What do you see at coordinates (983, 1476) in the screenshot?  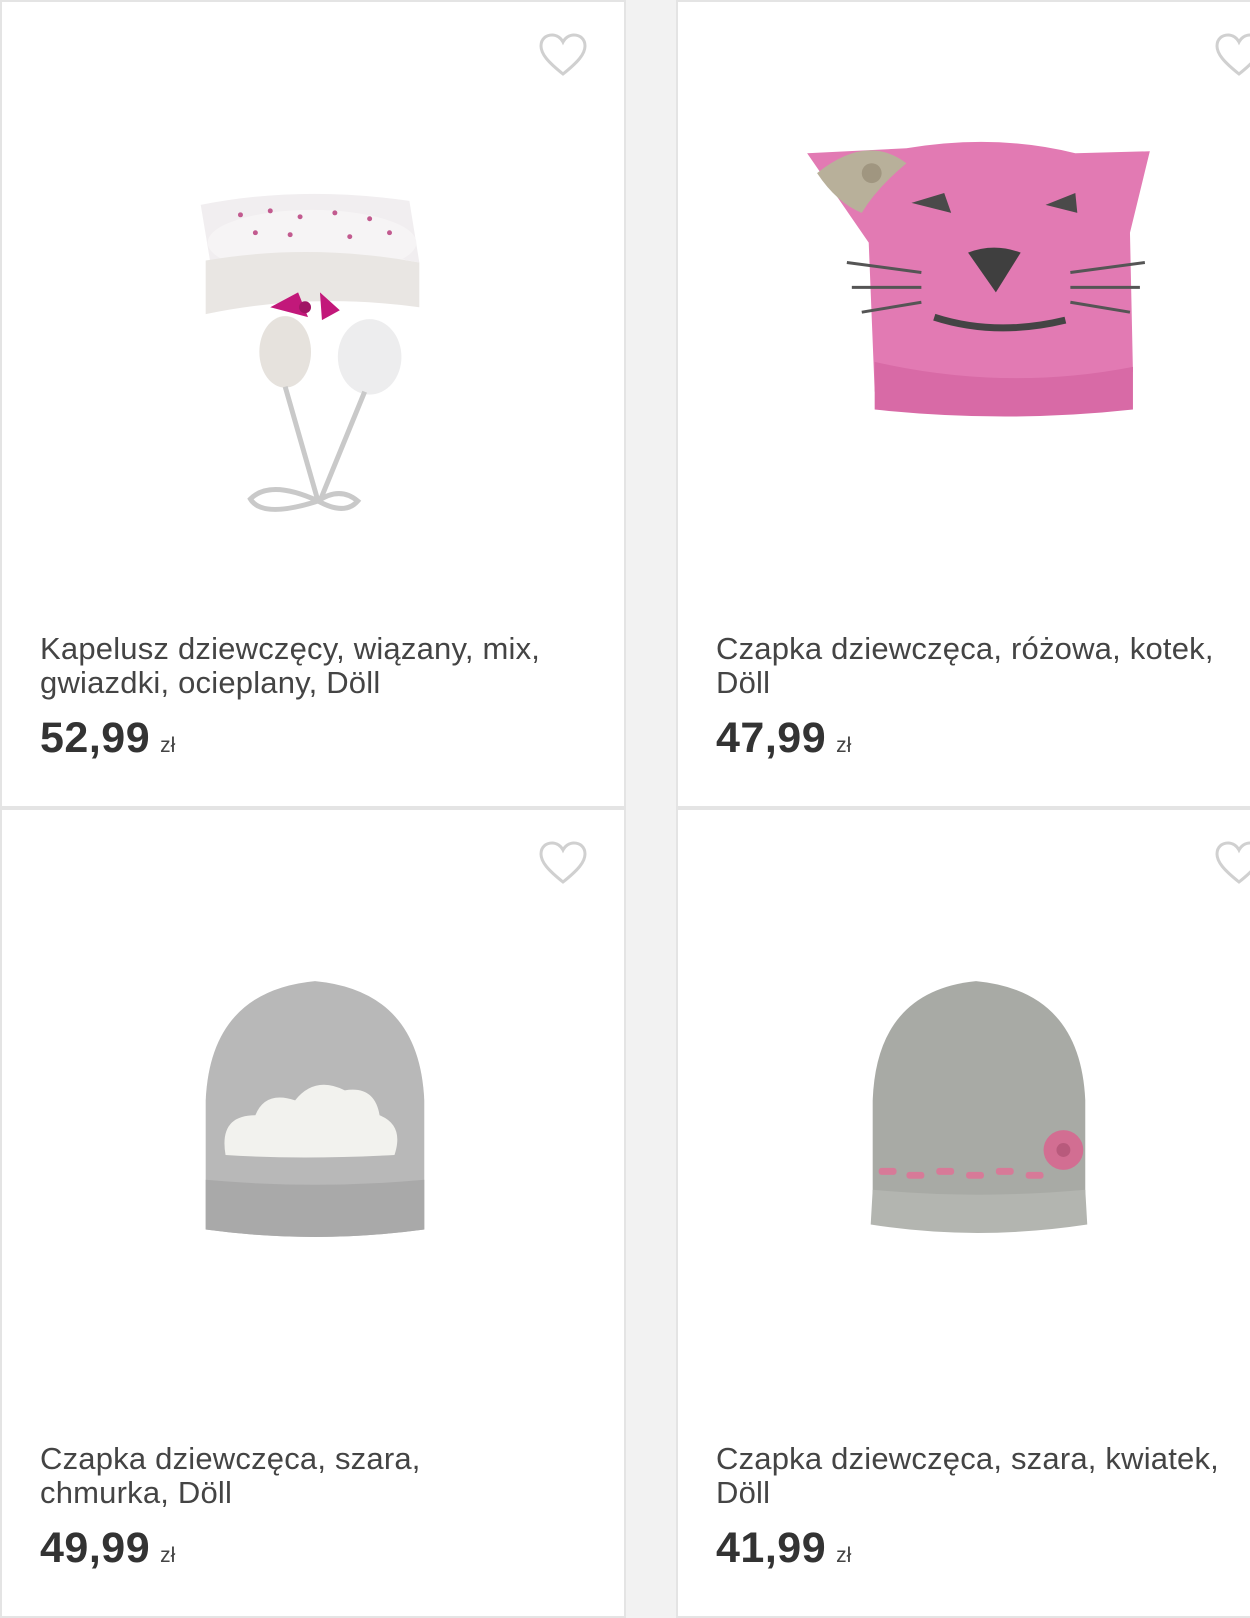 I see `product-title: Czapka dziewczęca, szara, kwiatek, Döll` at bounding box center [983, 1476].